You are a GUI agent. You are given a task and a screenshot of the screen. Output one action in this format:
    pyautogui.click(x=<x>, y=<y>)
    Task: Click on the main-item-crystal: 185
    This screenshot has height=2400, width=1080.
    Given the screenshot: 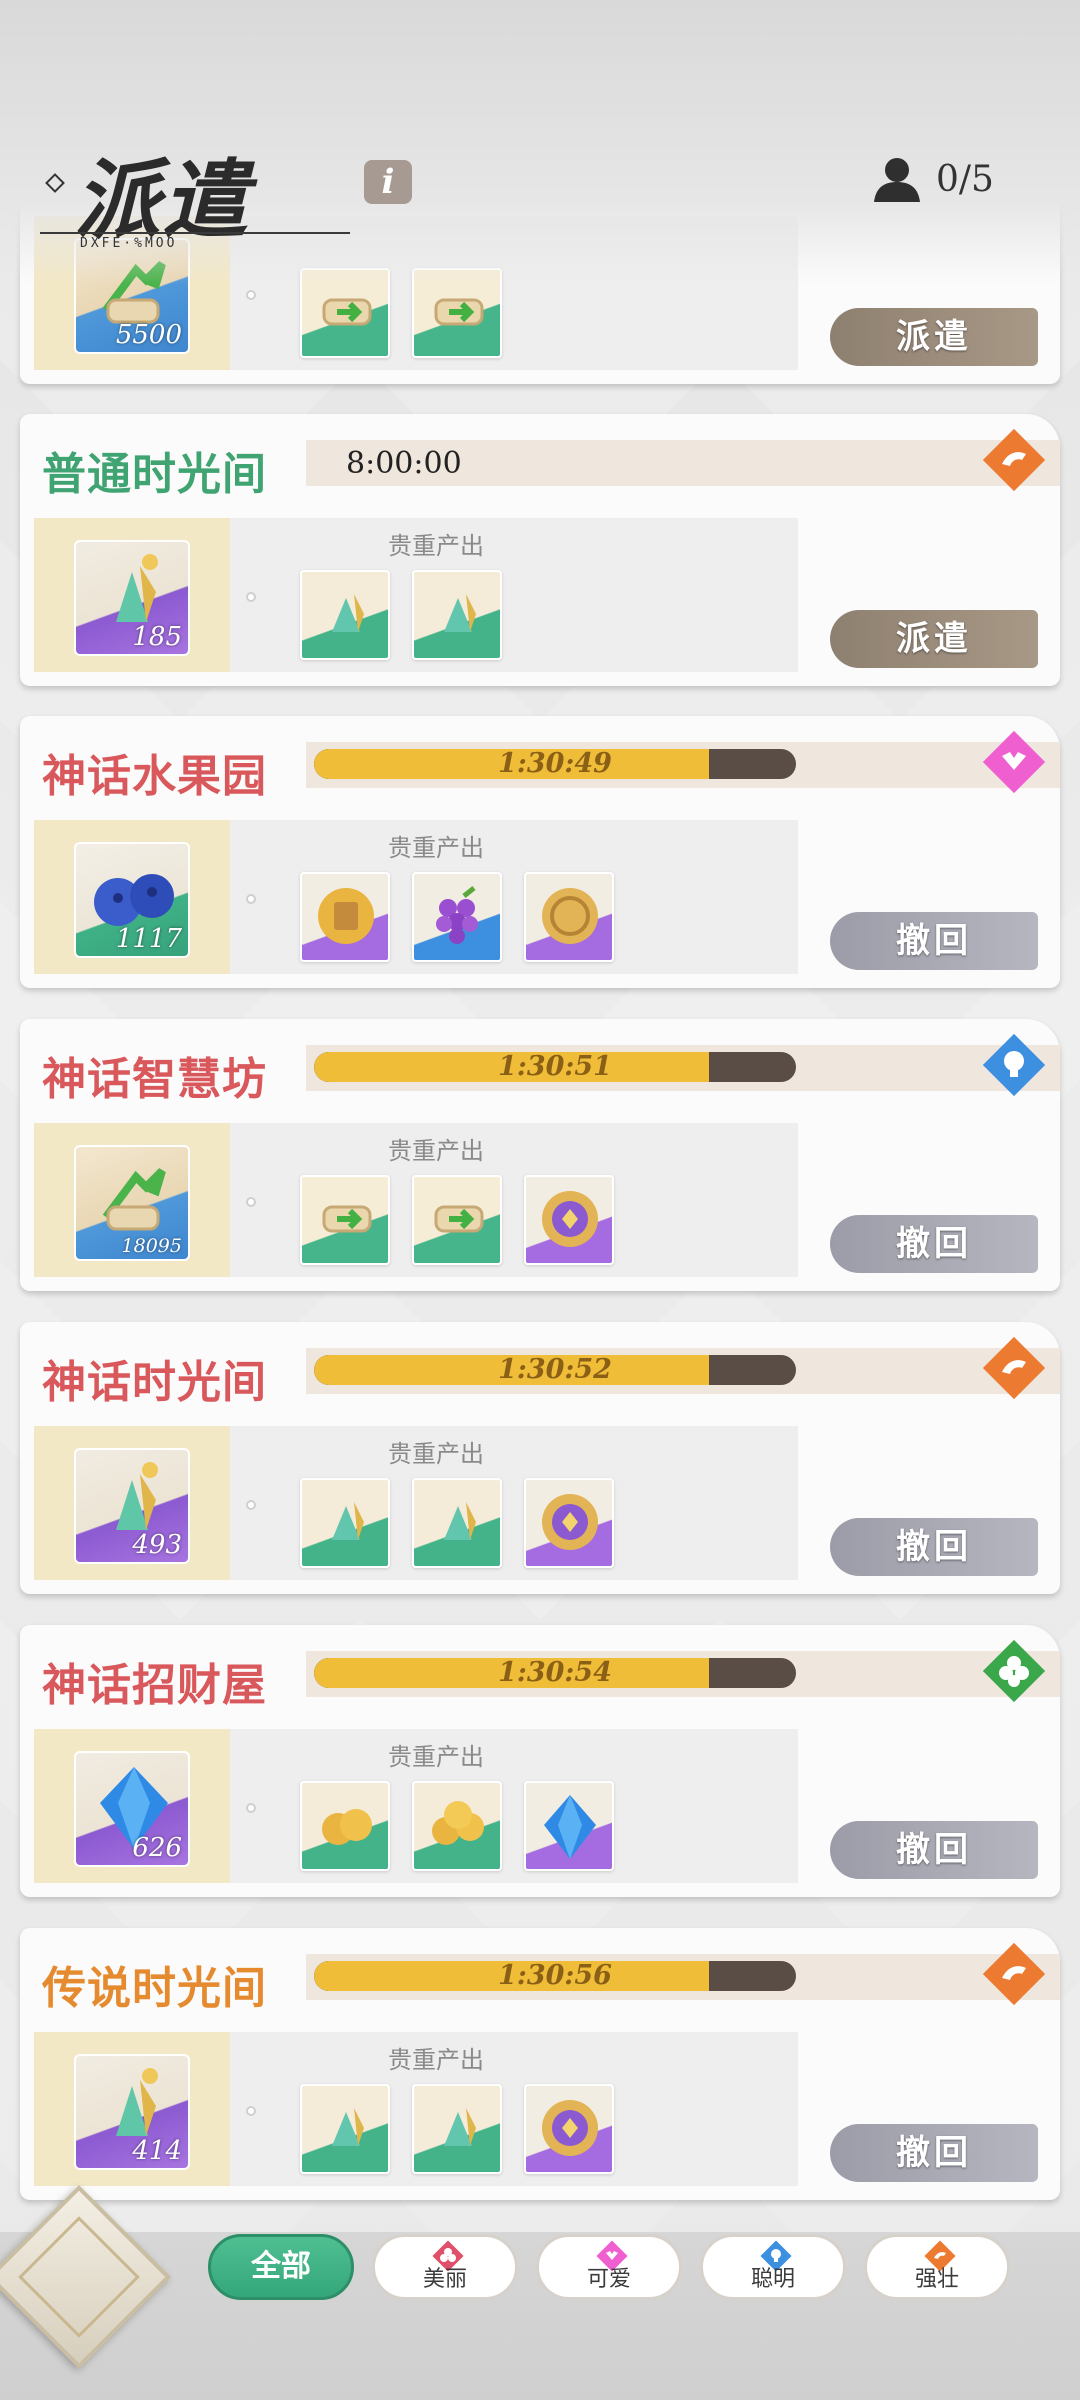 What is the action you would take?
    pyautogui.click(x=132, y=598)
    